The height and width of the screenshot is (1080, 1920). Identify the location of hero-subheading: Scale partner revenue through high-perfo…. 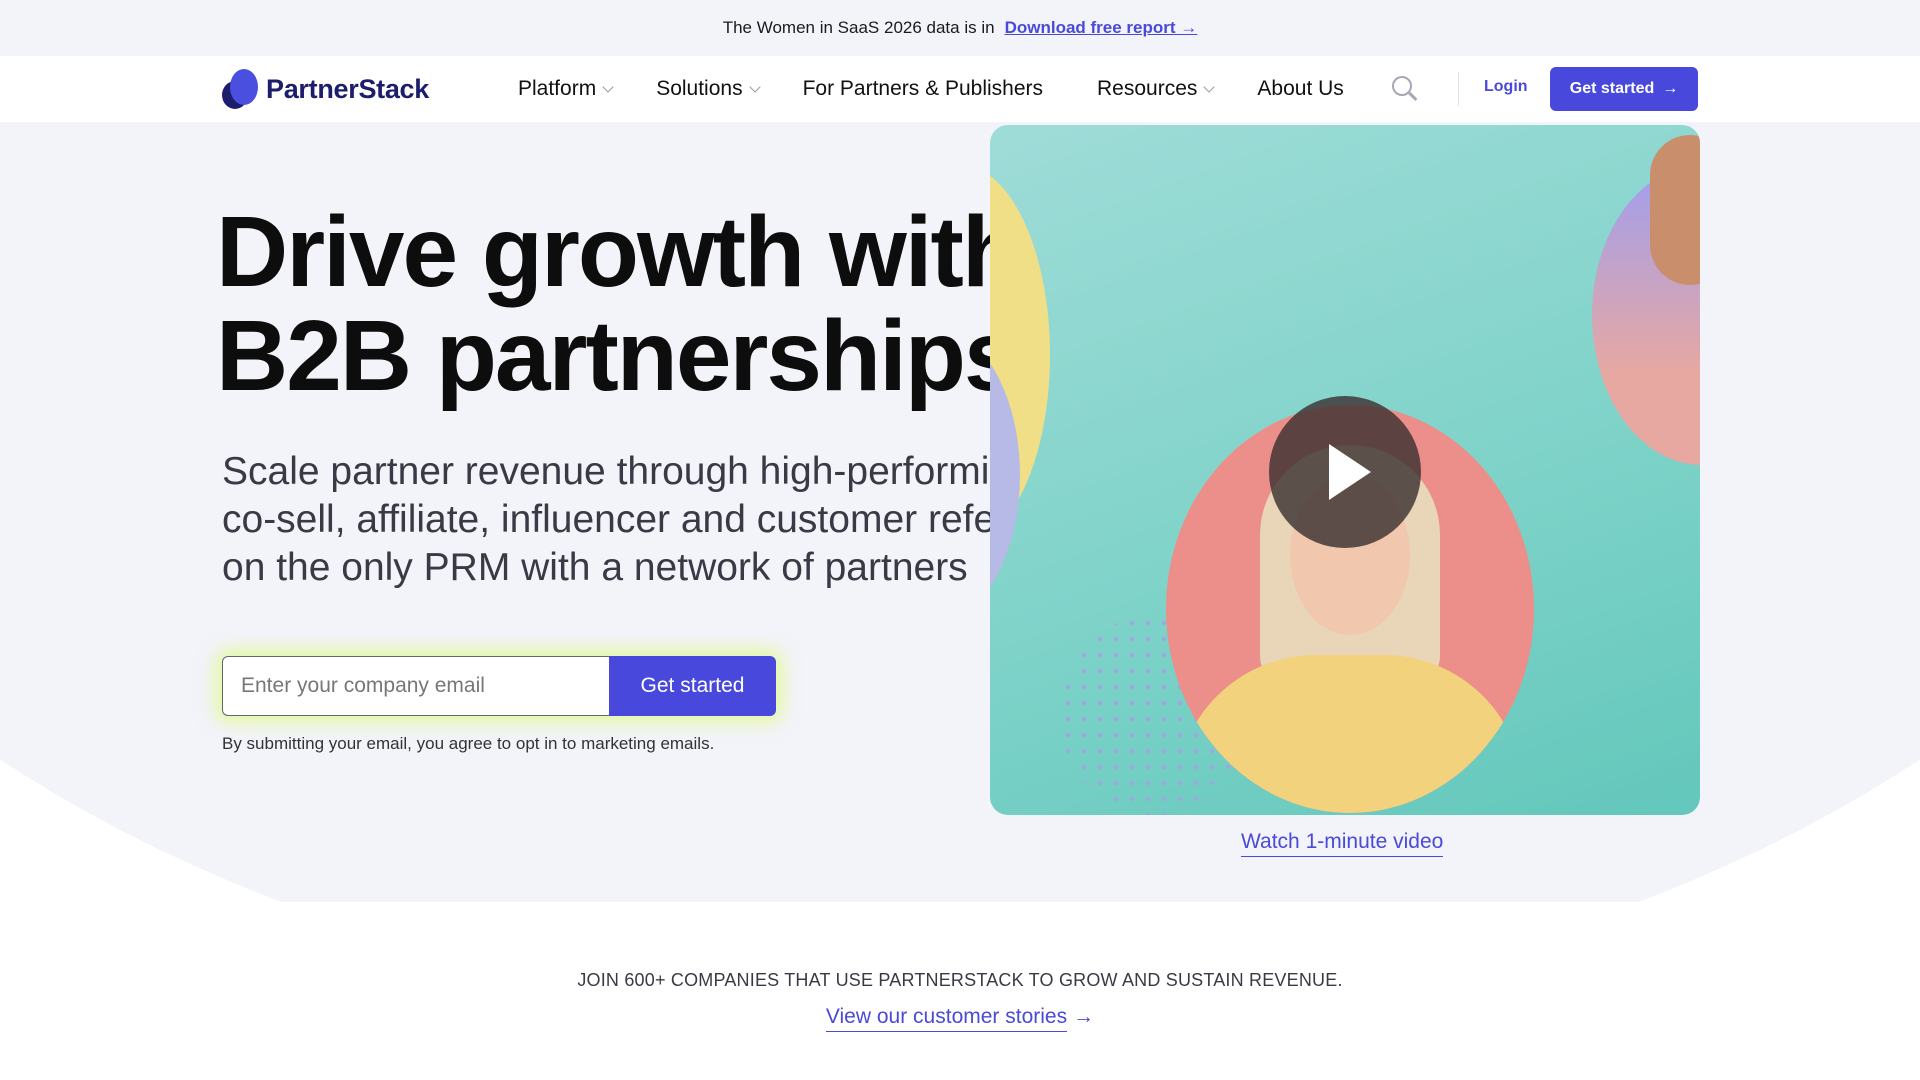
(672, 520).